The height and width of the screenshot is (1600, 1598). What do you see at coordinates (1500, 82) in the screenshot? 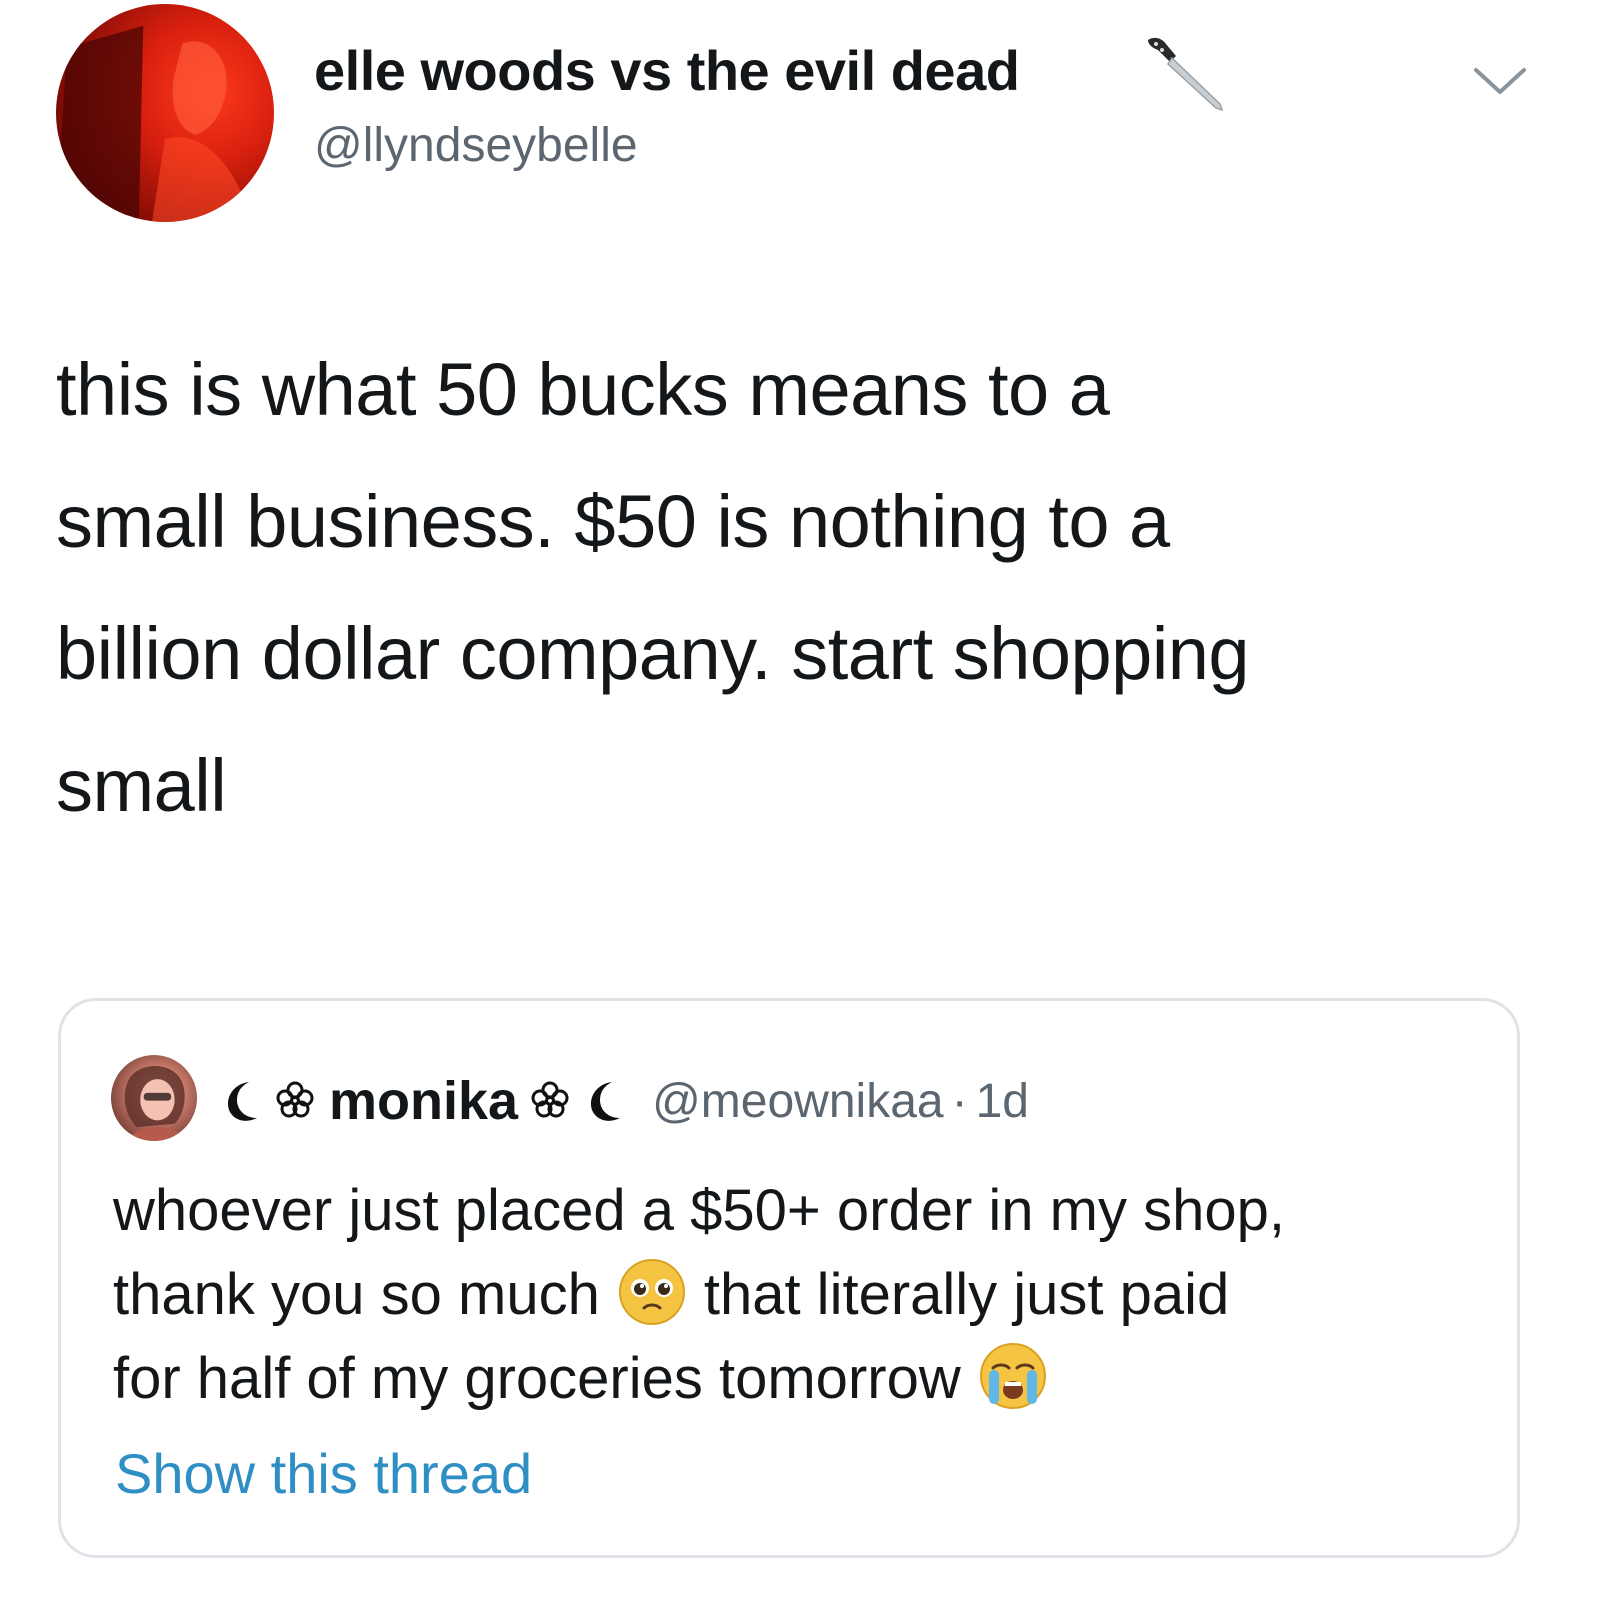
I see `chevron-down-icon` at bounding box center [1500, 82].